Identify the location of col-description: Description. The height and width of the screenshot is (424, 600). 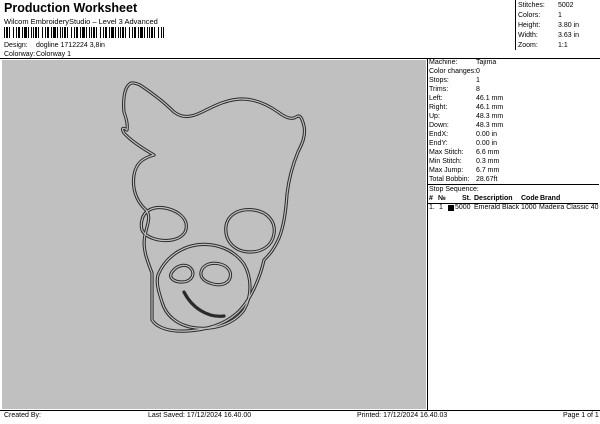
(493, 198).